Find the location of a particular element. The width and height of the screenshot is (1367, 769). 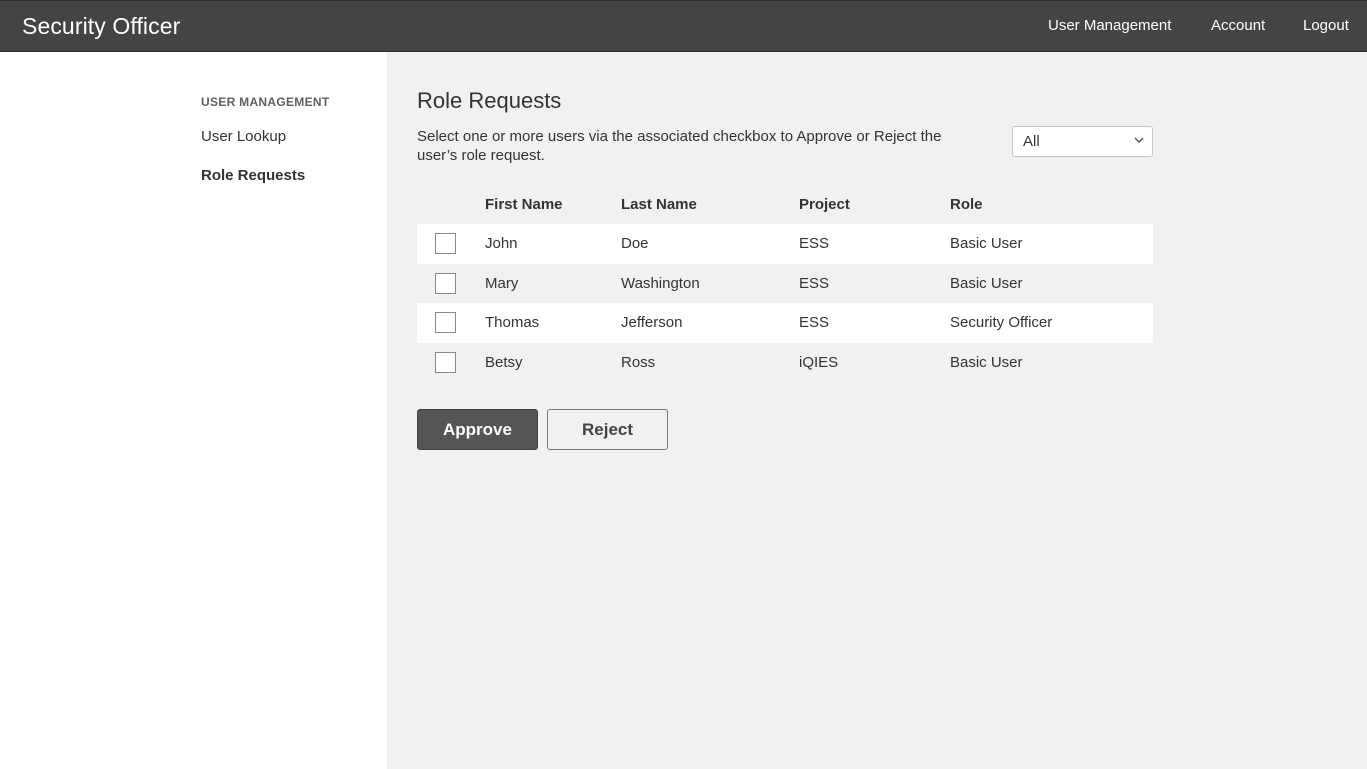

sidebar-heading: USER MANAGEMENT is located at coordinates (265, 102).